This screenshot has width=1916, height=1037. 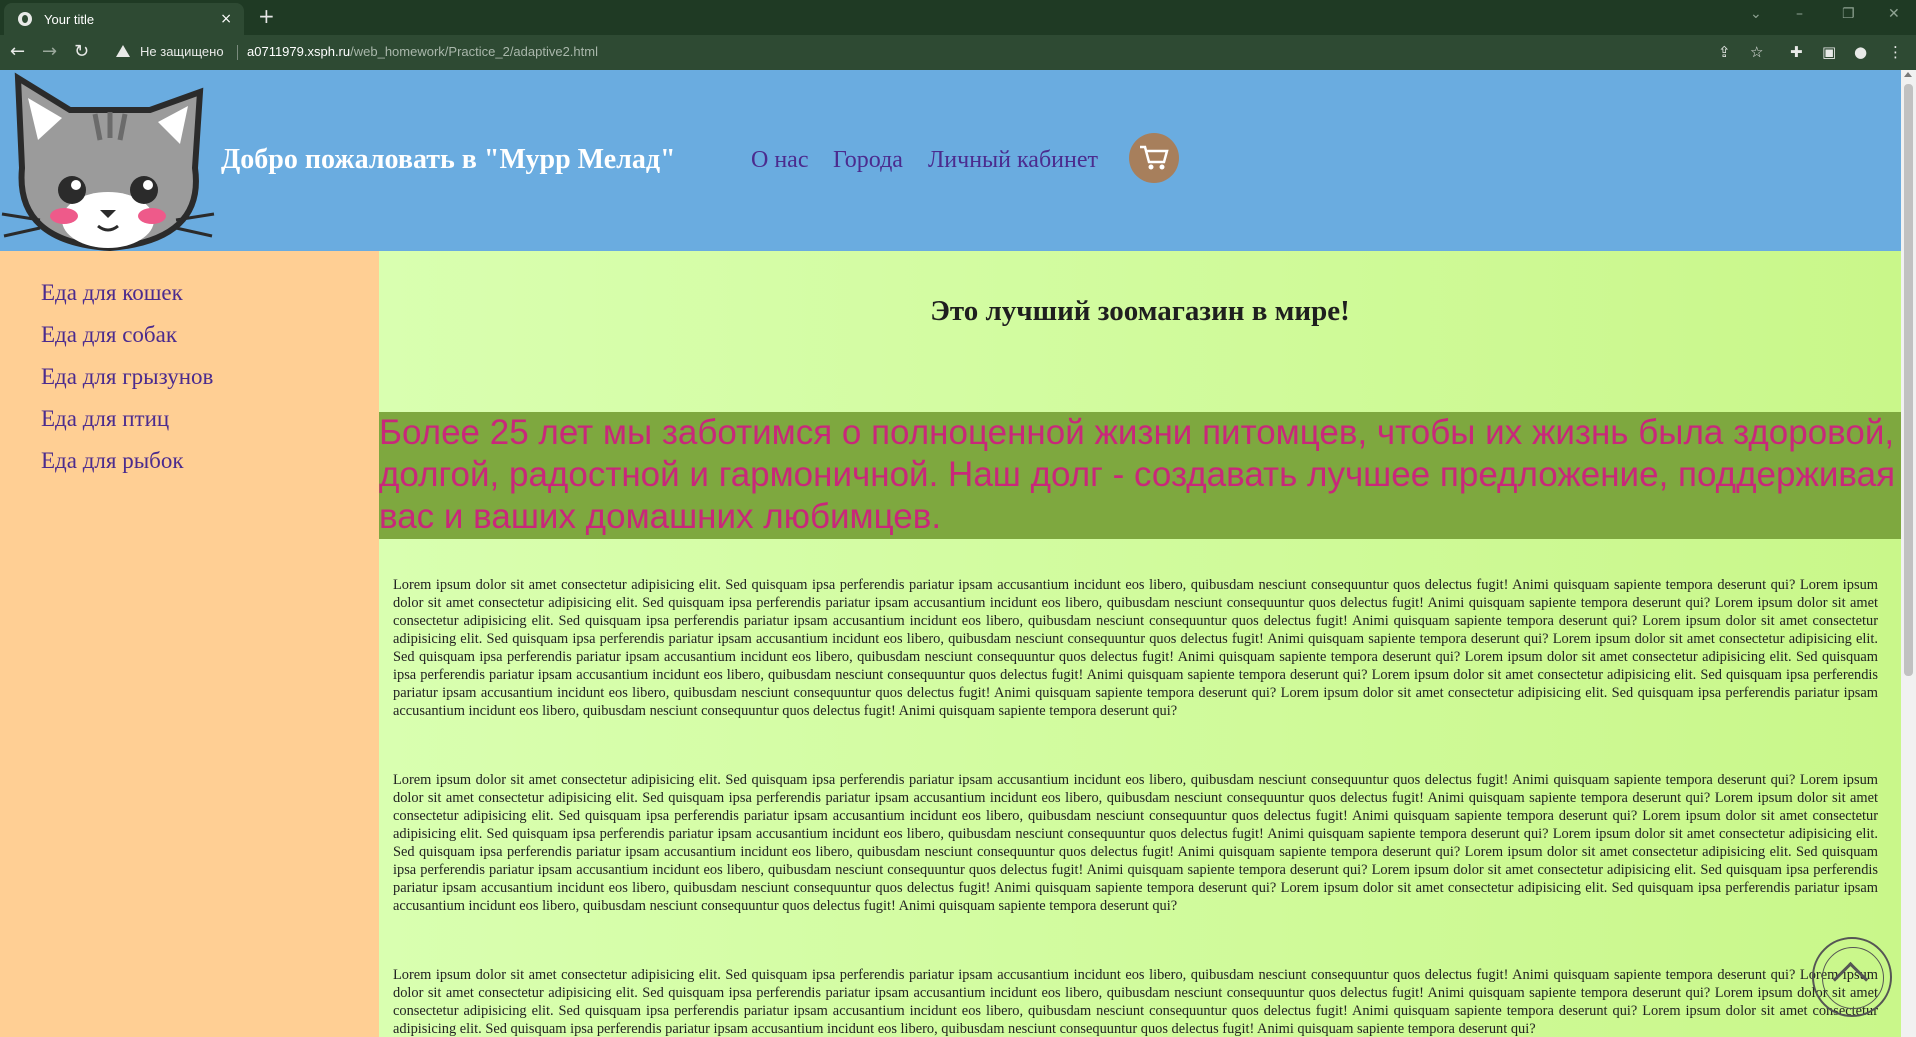 I want to click on warning-icon, so click(x=123, y=51).